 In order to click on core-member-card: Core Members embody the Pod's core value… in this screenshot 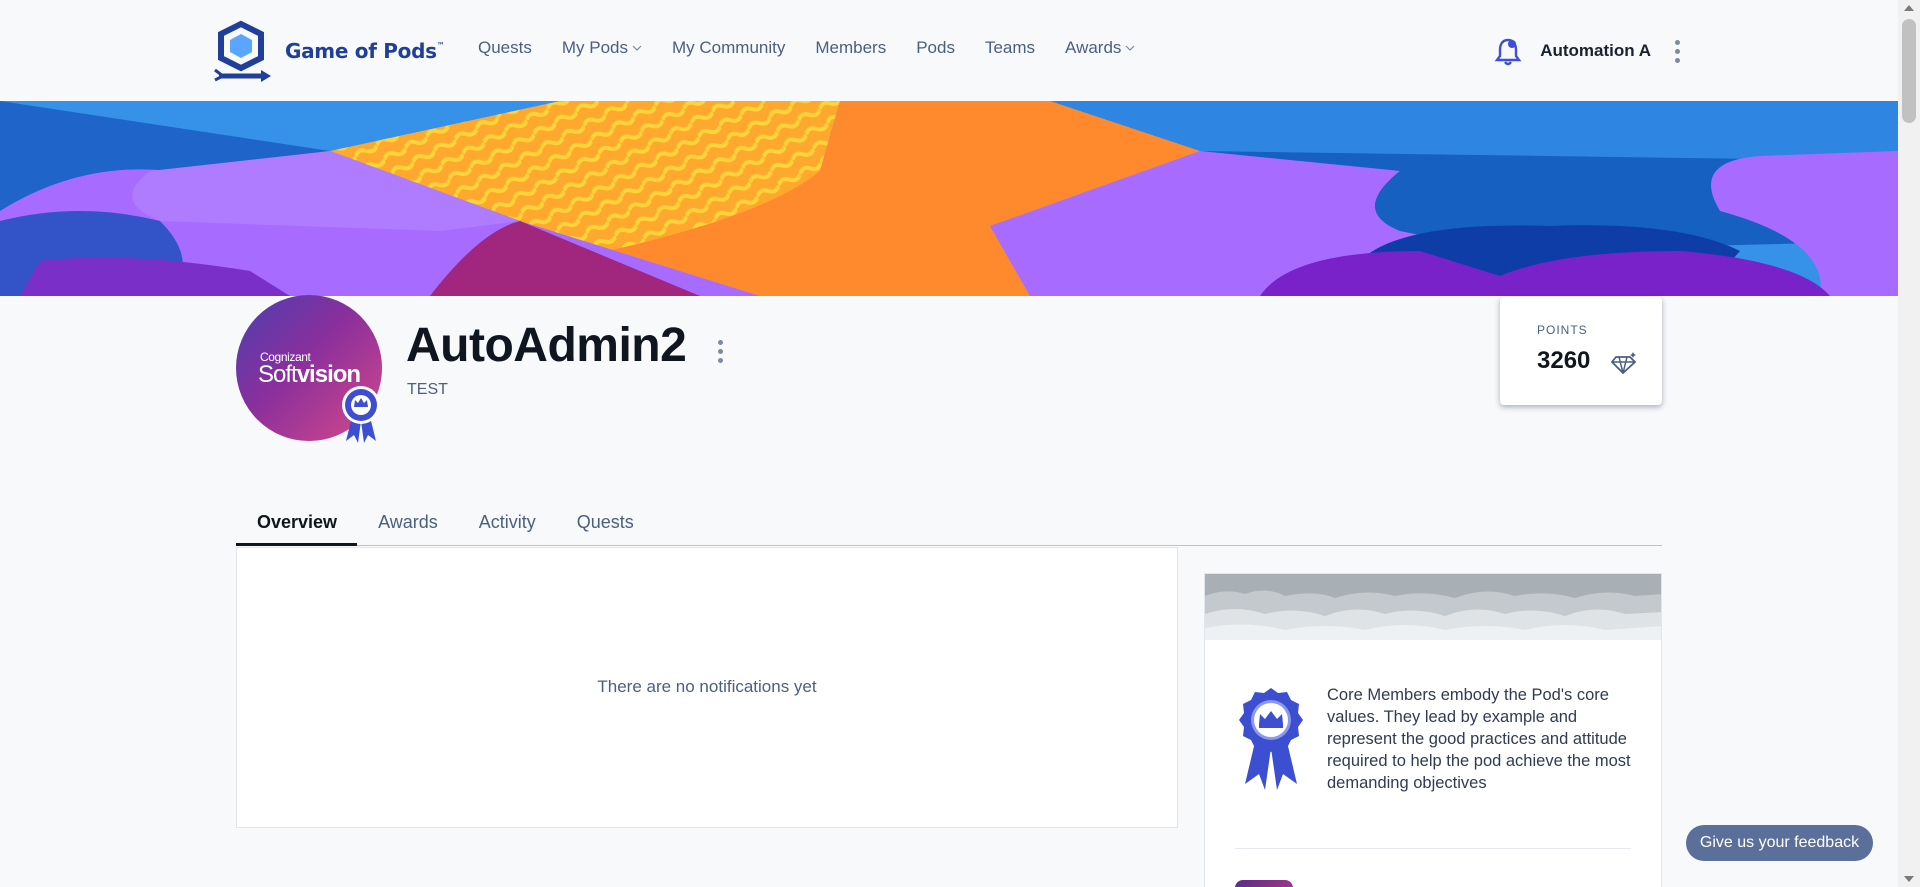, I will do `click(1433, 730)`.